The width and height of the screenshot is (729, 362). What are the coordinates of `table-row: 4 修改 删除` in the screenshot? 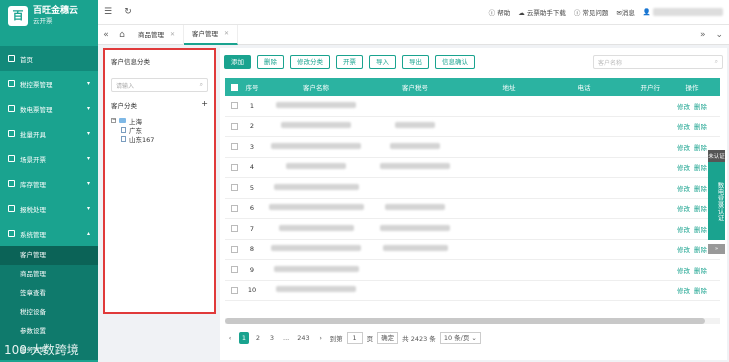 It's located at (472, 168).